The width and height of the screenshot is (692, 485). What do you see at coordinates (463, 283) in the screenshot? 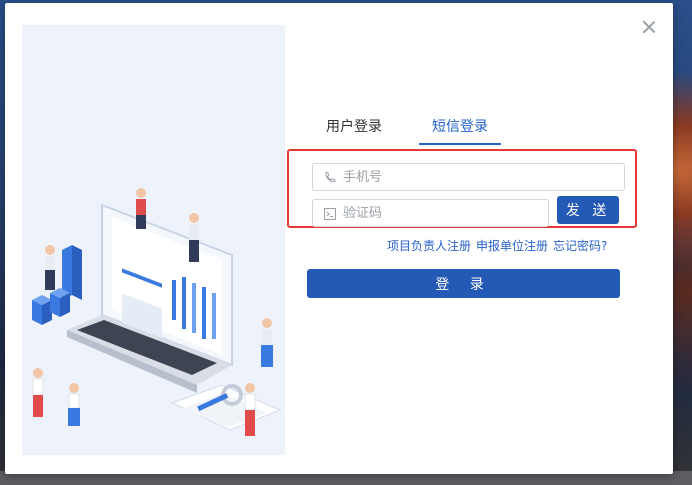
I see `login-button: 登 录` at bounding box center [463, 283].